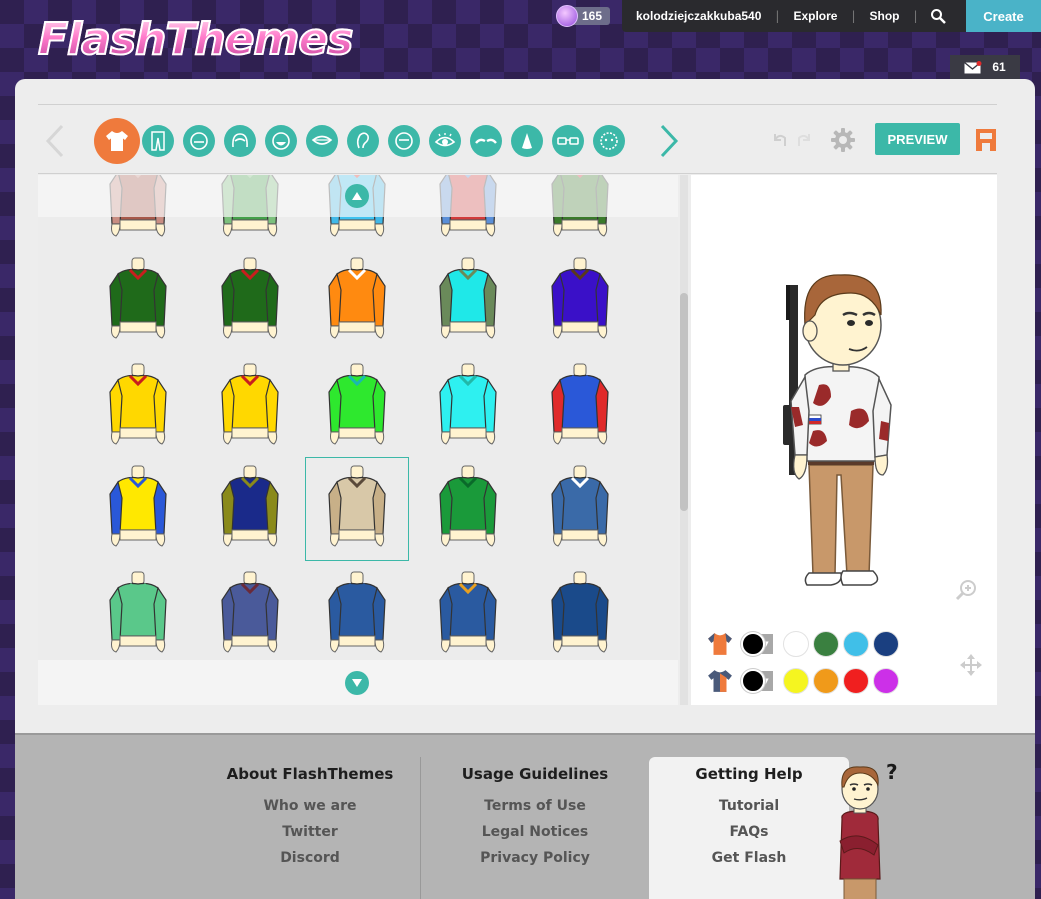  What do you see at coordinates (55, 141) in the screenshot?
I see `chevron-left-icon` at bounding box center [55, 141].